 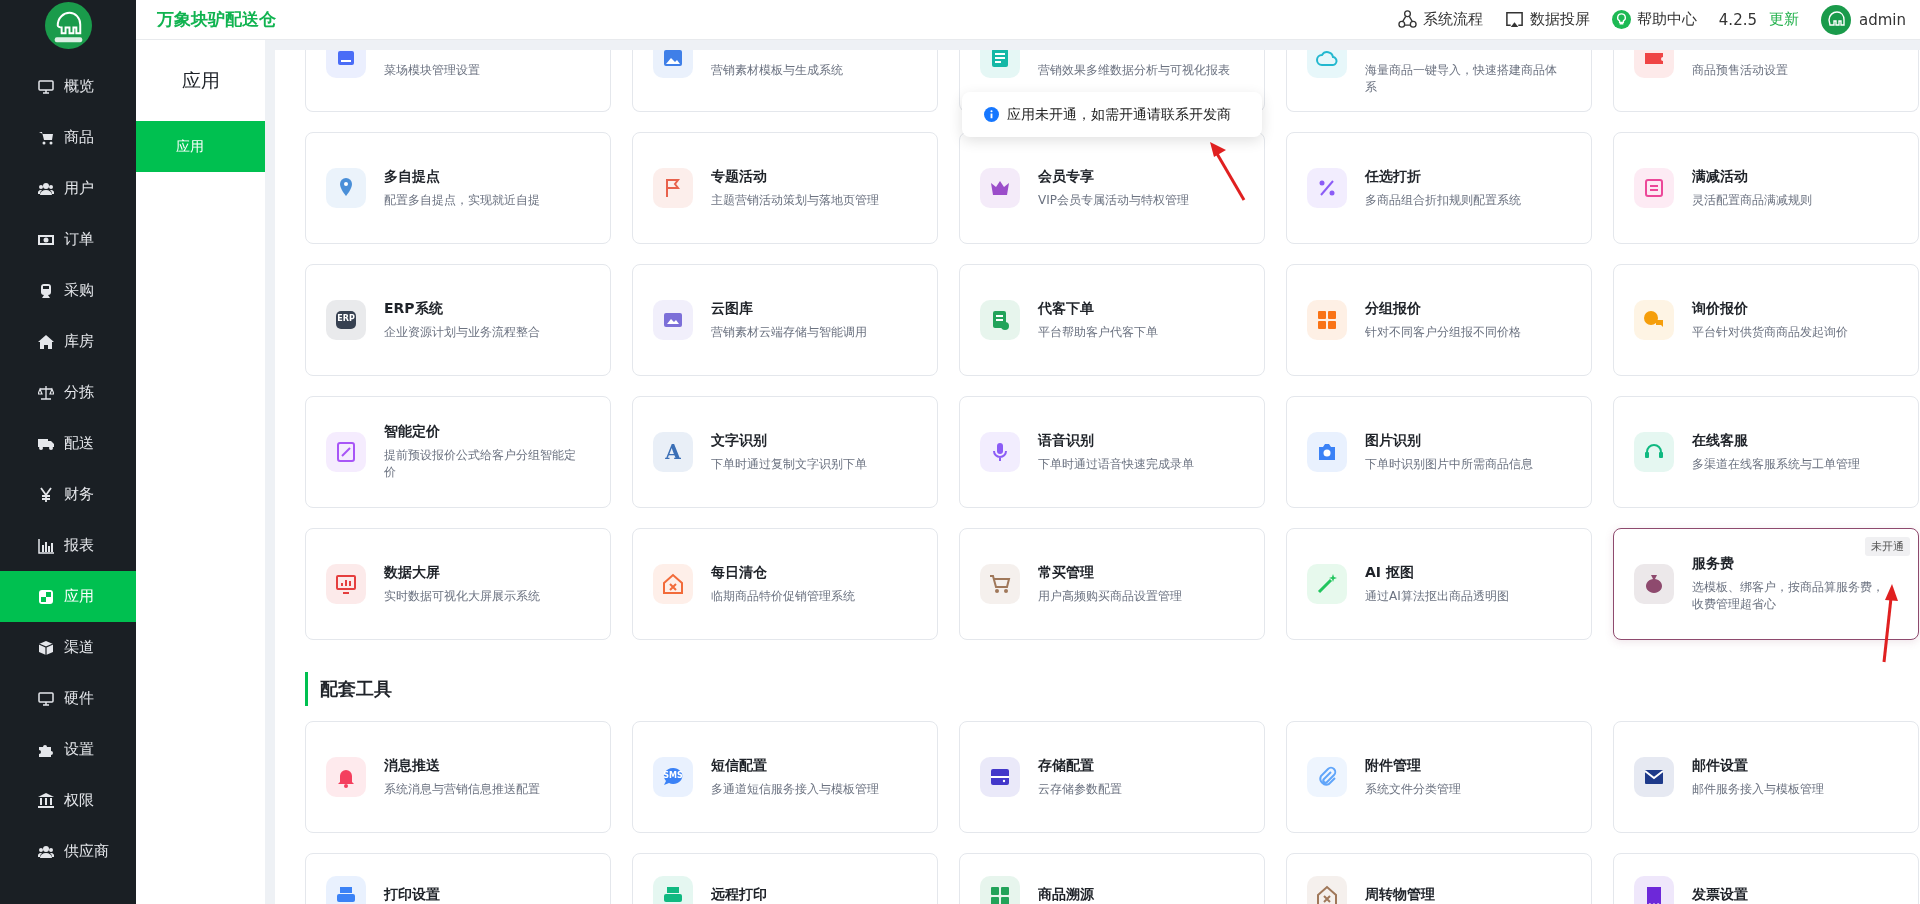 I want to click on card-title: 会员专享, so click(x=1066, y=176).